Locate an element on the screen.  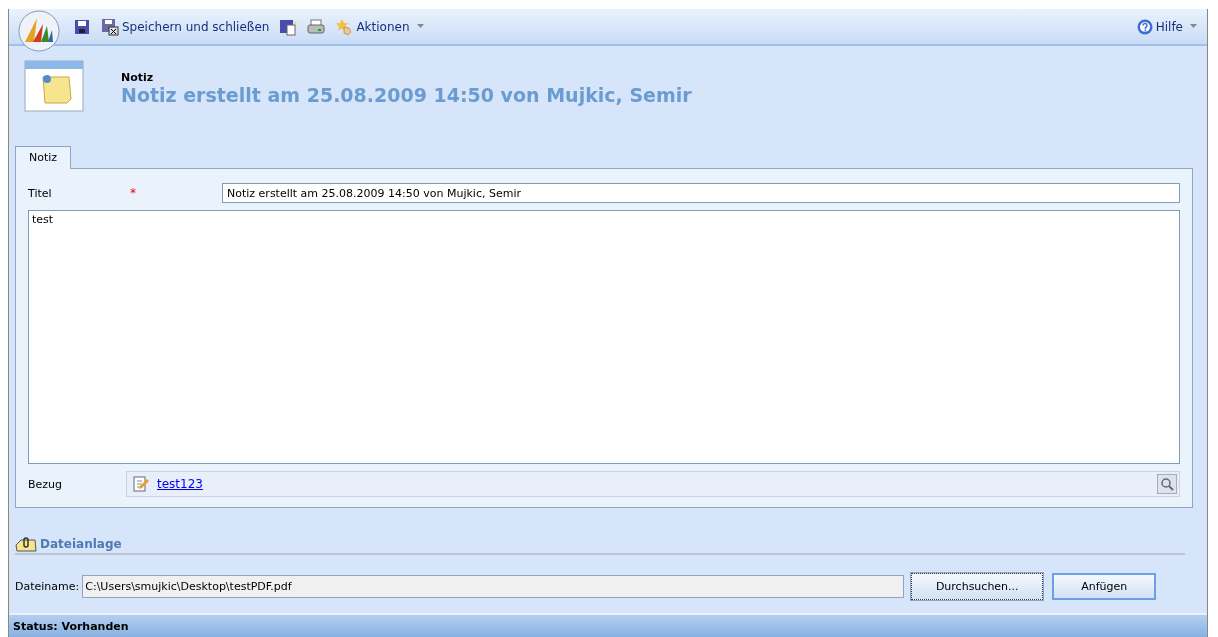
field-label: Titel is located at coordinates (40, 193).